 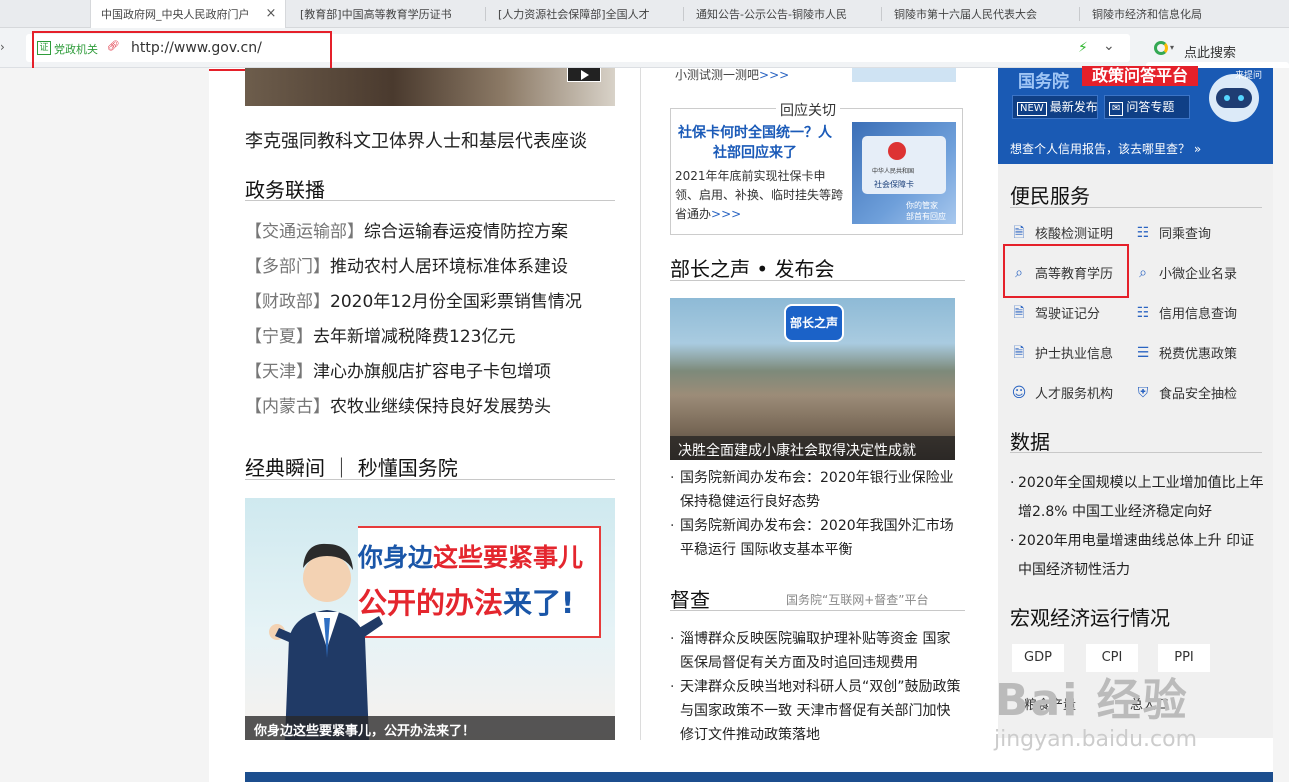 What do you see at coordinates (1068, 314) in the screenshot?
I see `service-label: 驾驶证记分` at bounding box center [1068, 314].